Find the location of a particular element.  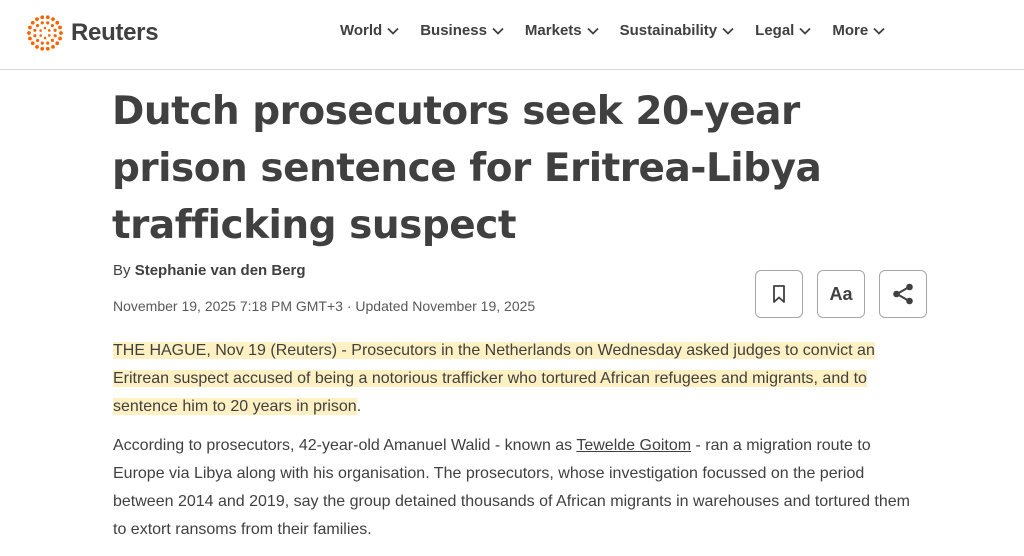

nav-item-markets: Markets is located at coordinates (562, 30).